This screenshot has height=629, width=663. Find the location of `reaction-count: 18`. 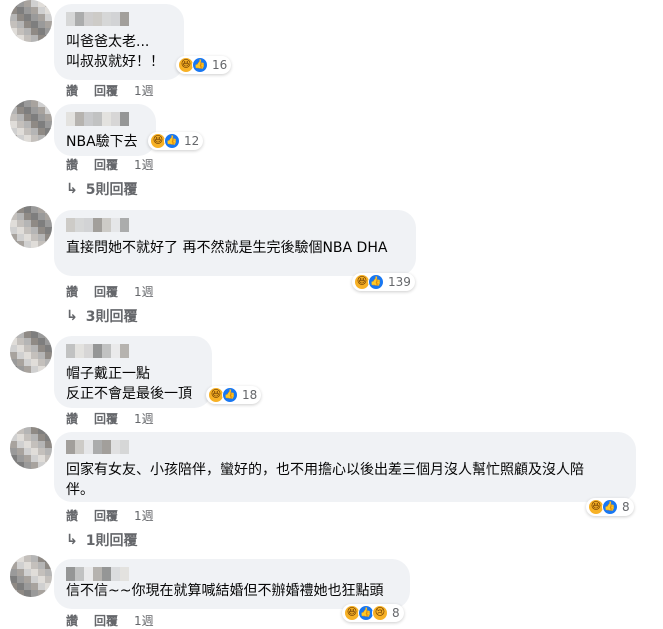

reaction-count: 18 is located at coordinates (250, 395).